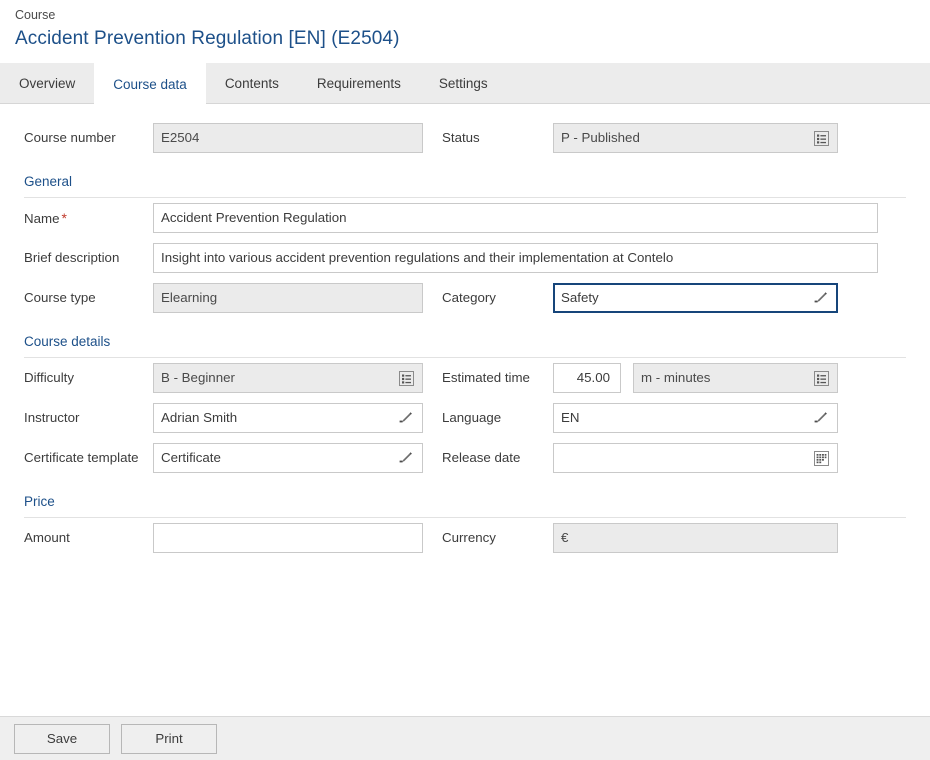 Image resolution: width=930 pixels, height=760 pixels. What do you see at coordinates (72, 257) in the screenshot?
I see `label-brief-description: Brief description` at bounding box center [72, 257].